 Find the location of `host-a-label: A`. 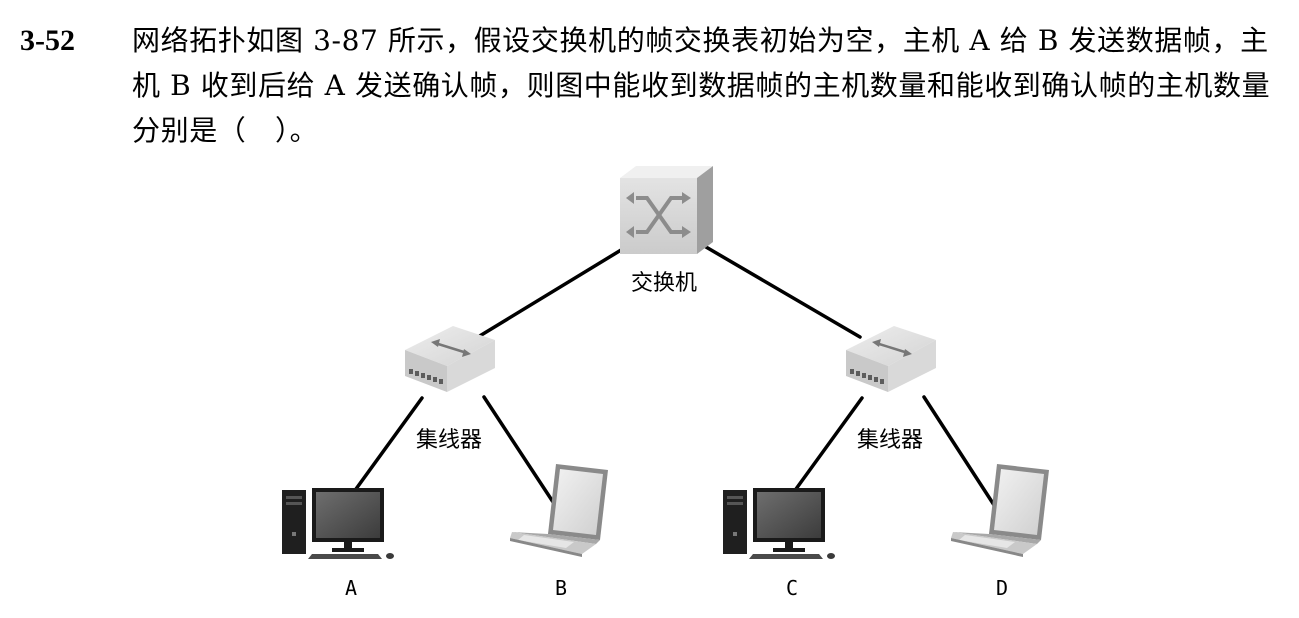

host-a-label: A is located at coordinates (351, 588).